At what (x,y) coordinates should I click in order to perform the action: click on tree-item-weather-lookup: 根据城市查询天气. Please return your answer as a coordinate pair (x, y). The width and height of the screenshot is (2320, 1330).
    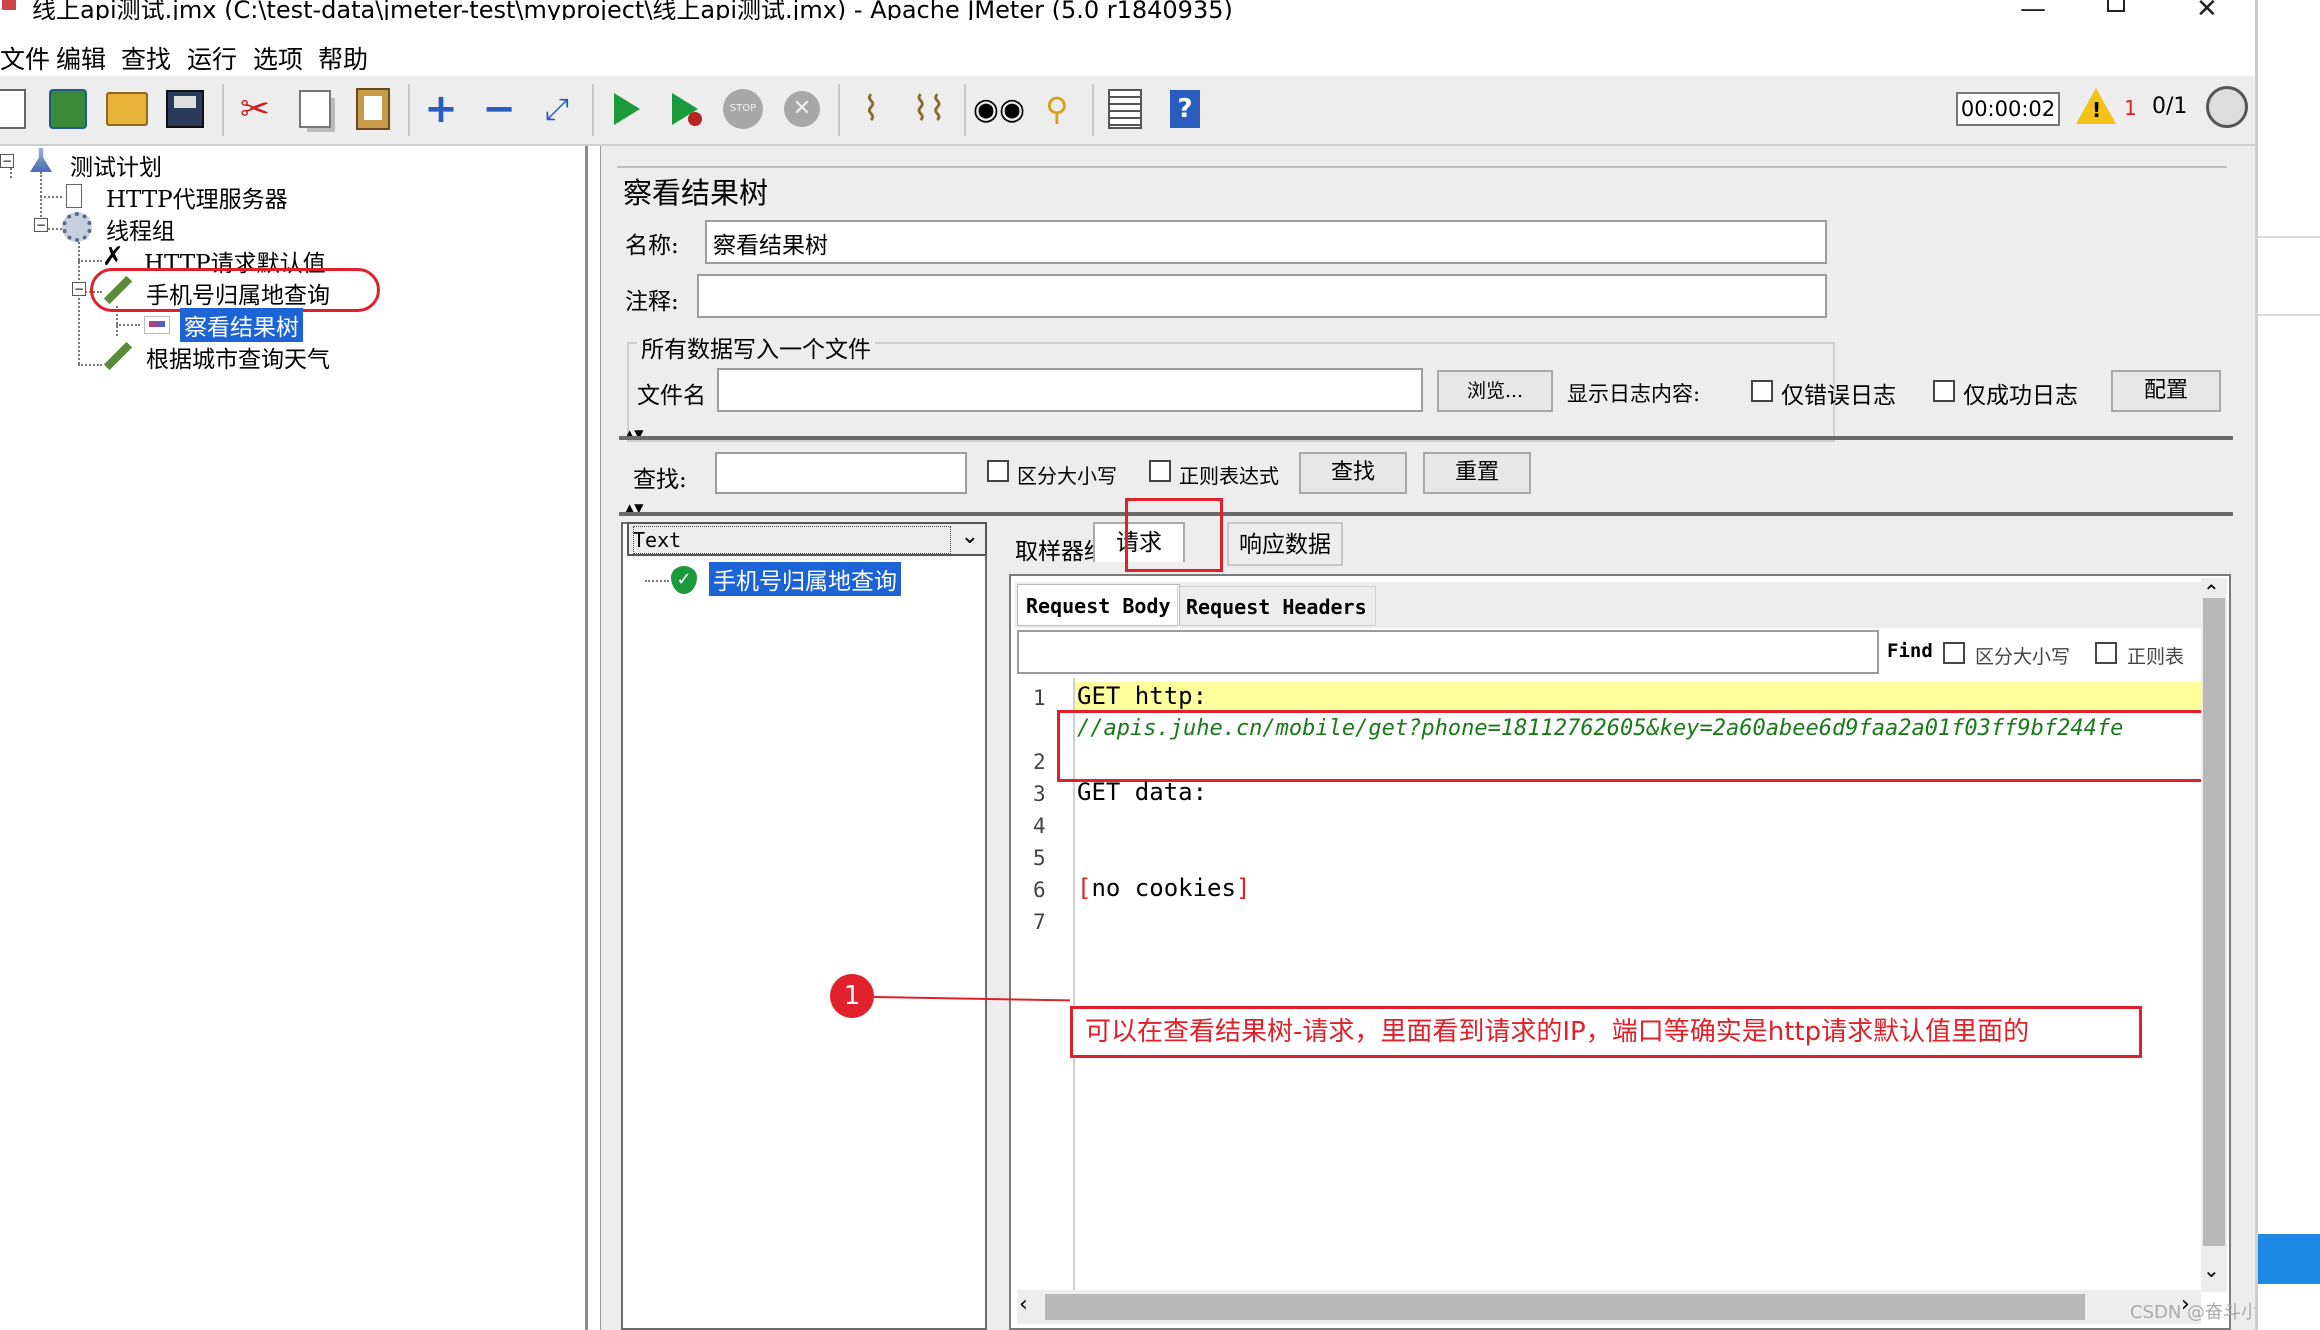
    Looking at the image, I should click on (238, 357).